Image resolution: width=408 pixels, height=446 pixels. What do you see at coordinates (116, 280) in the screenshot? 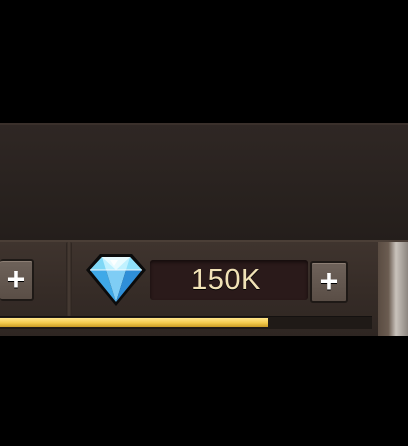
I see `diamond-icon` at bounding box center [116, 280].